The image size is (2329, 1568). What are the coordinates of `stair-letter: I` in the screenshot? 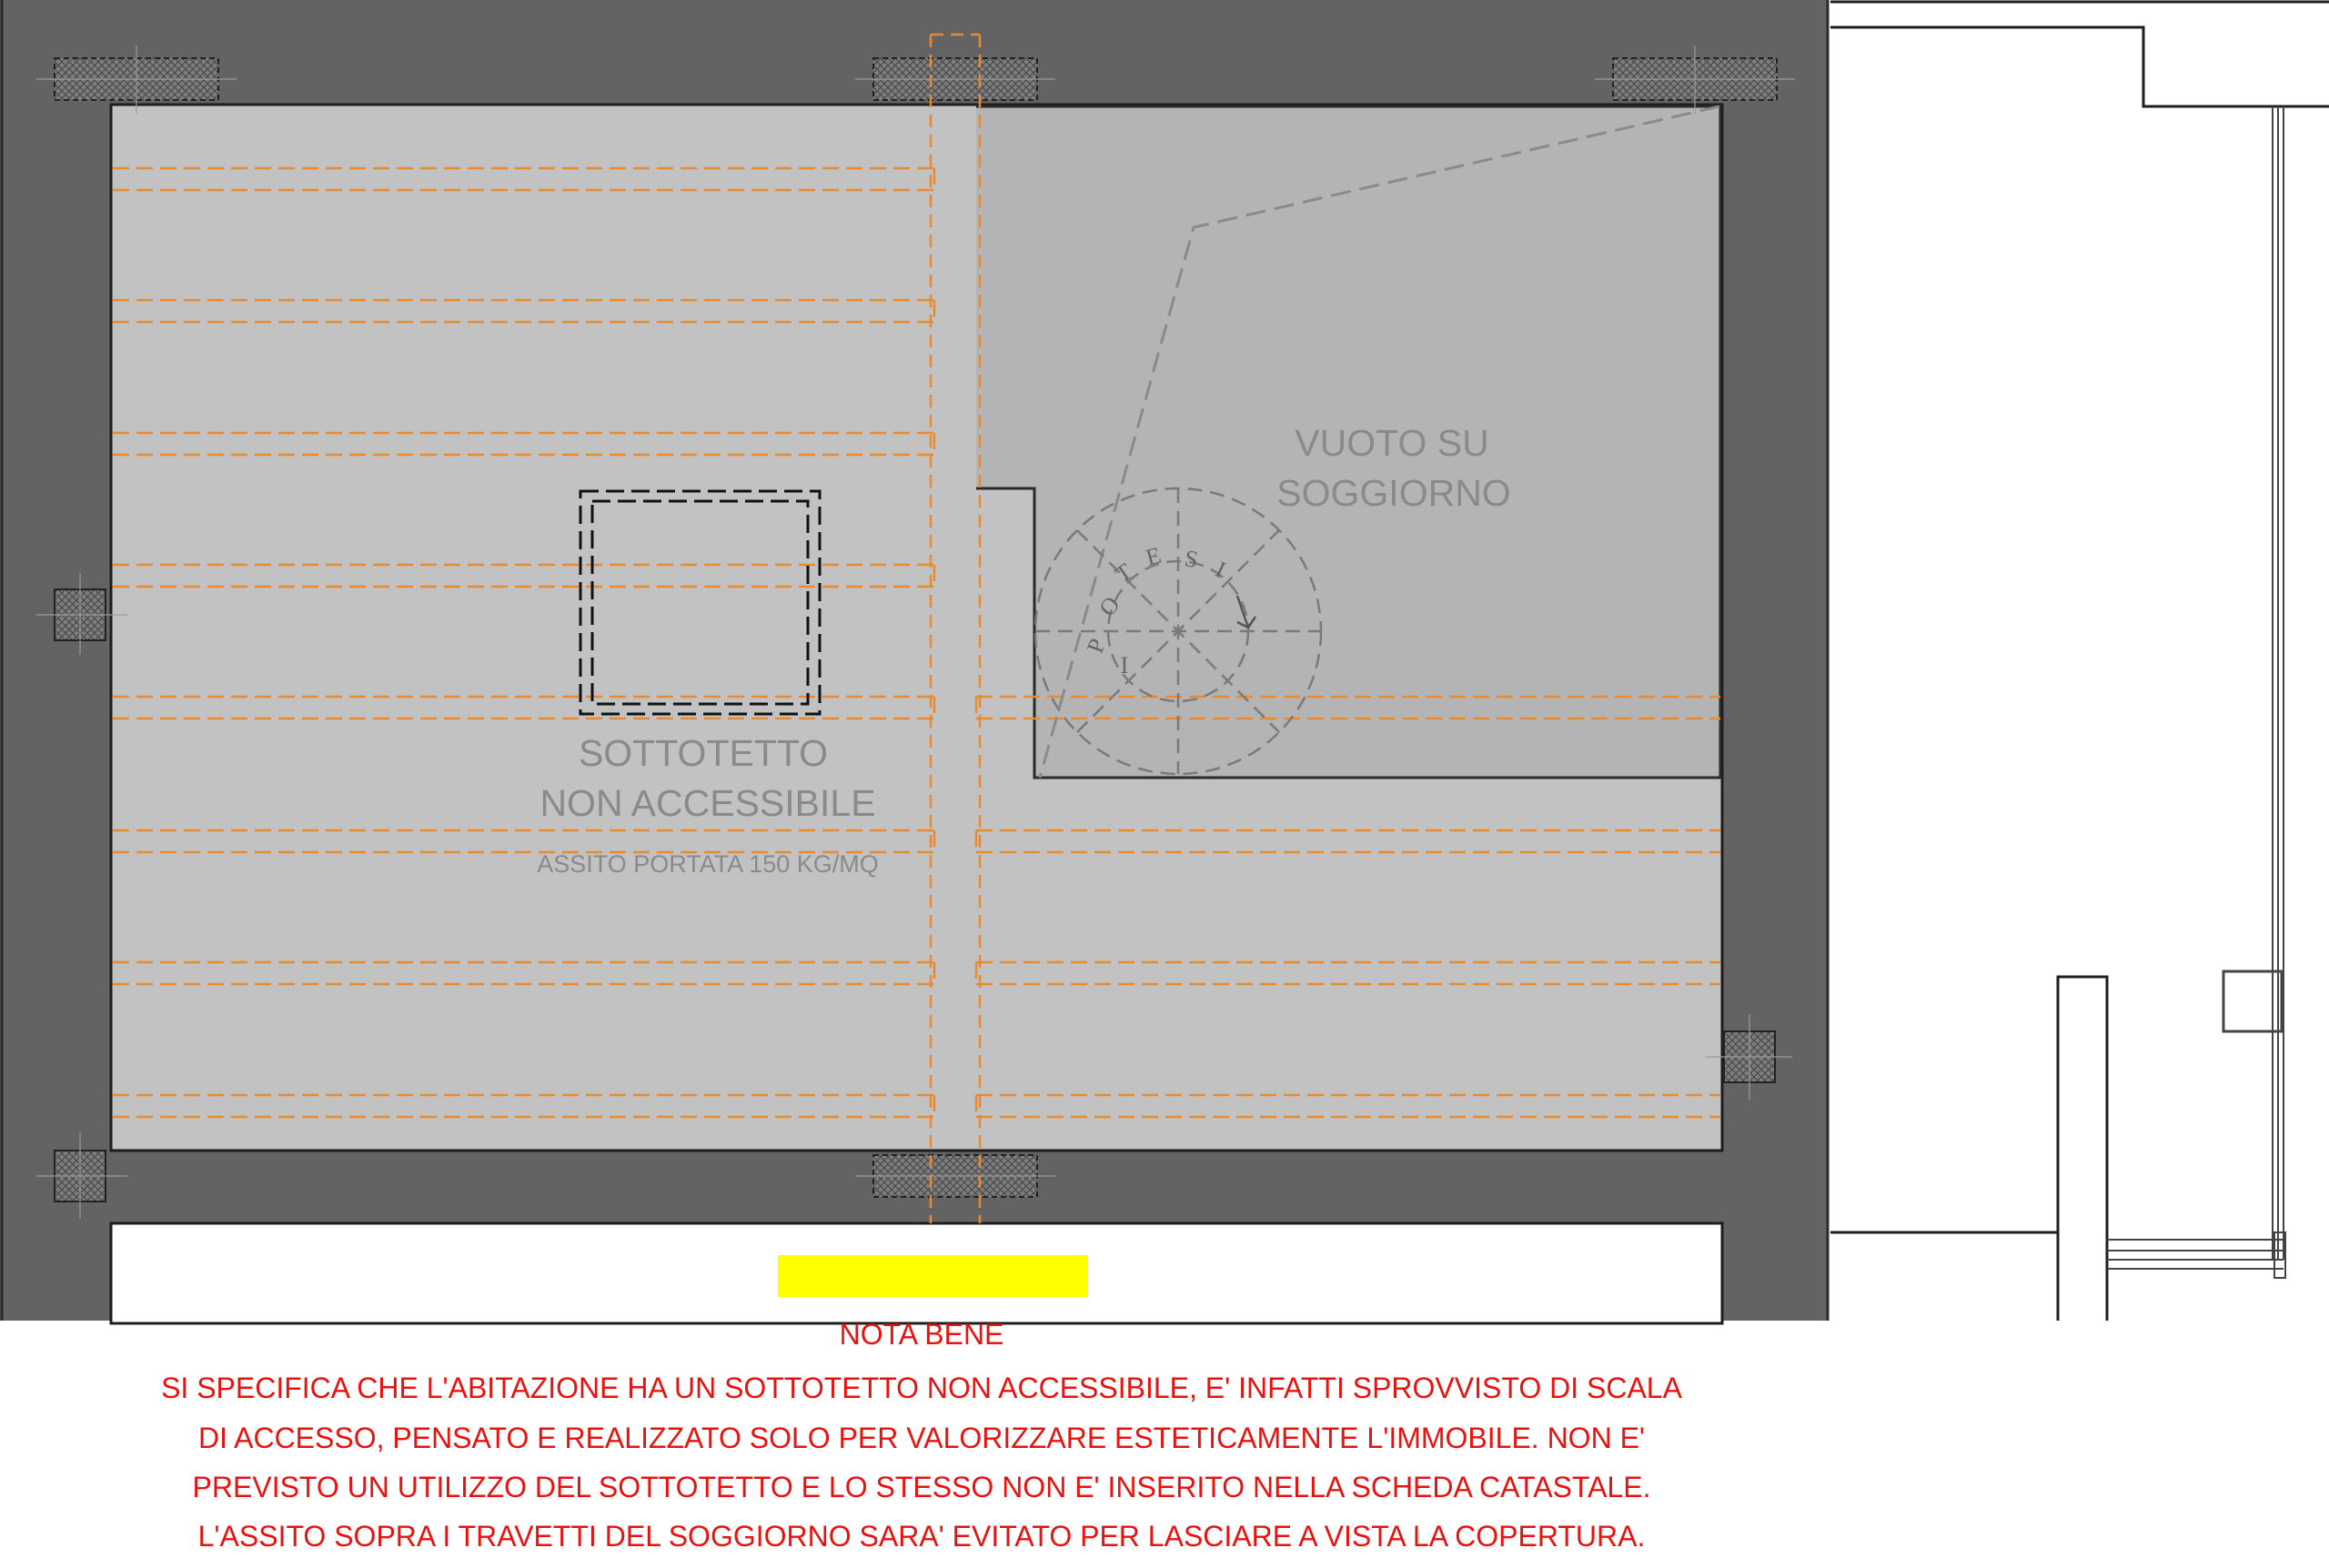 It's located at (1125, 665).